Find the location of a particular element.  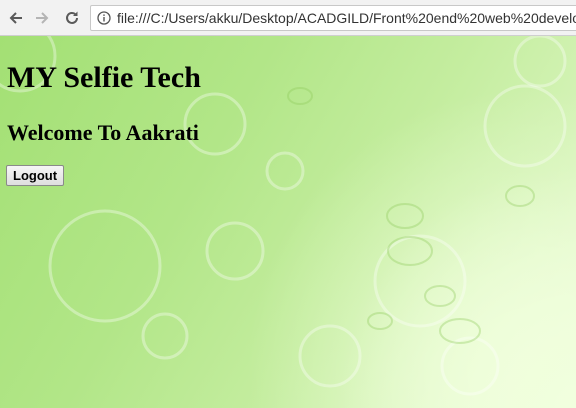

page-title: MY Selfie Tech is located at coordinates (104, 77).